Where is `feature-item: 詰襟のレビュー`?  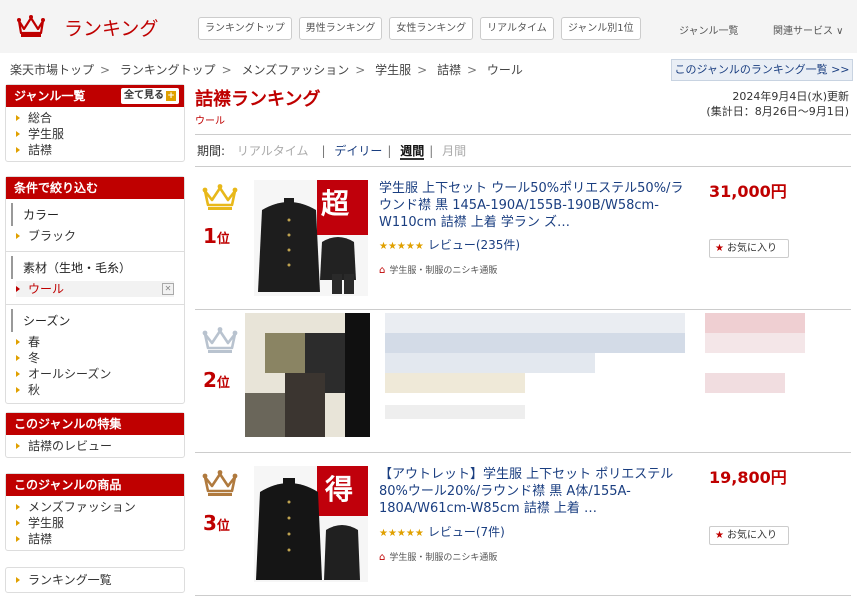 feature-item: 詰襟のレビュー is located at coordinates (95, 446).